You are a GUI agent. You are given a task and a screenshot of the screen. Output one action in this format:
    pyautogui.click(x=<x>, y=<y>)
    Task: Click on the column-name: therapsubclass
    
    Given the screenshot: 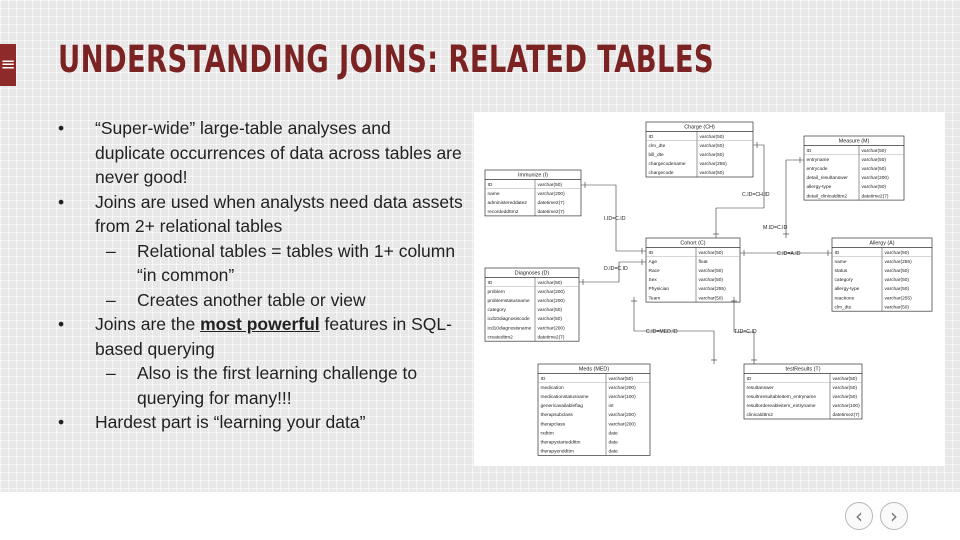 What is the action you would take?
    pyautogui.click(x=557, y=415)
    